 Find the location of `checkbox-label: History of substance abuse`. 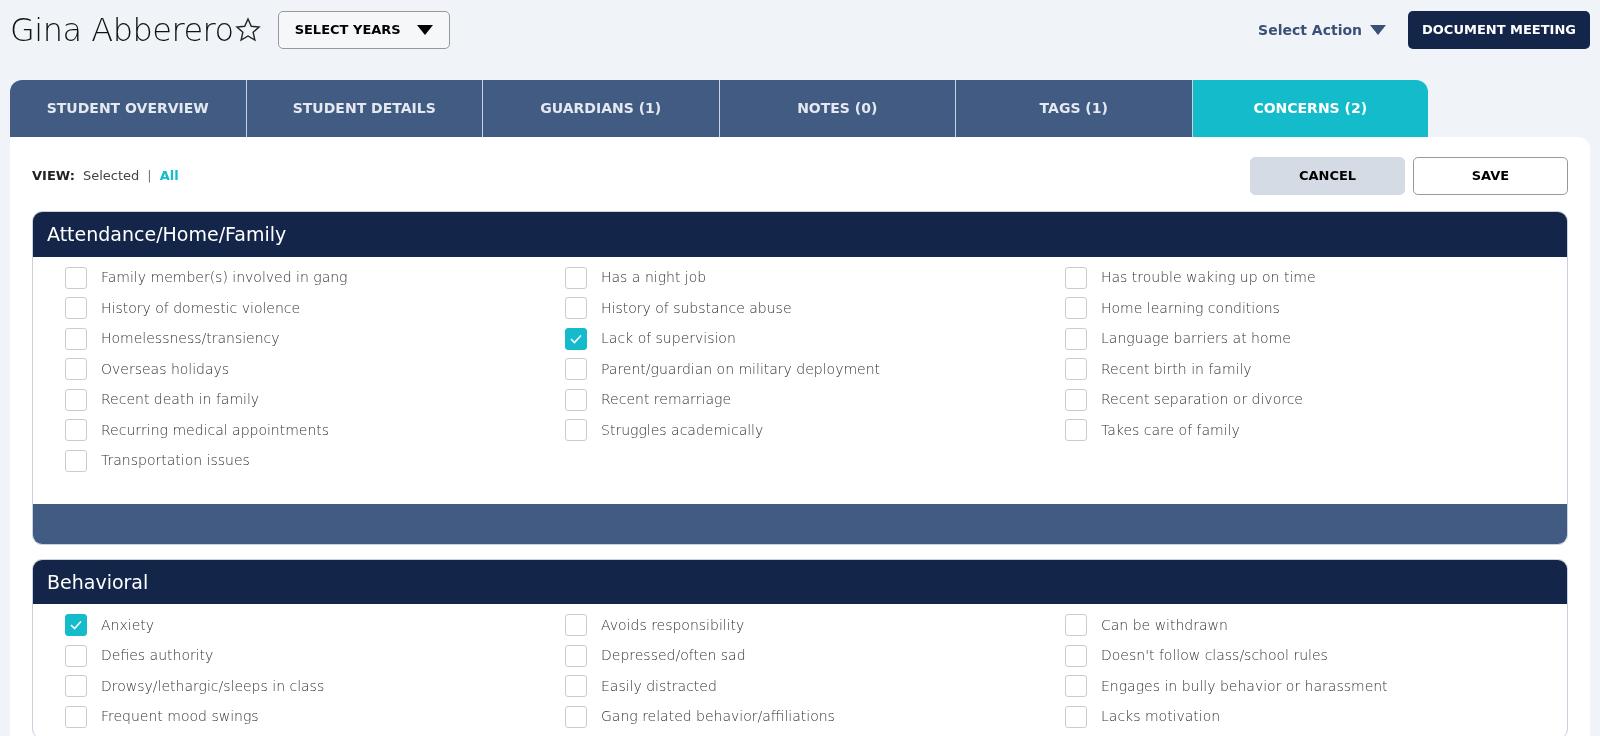

checkbox-label: History of substance abuse is located at coordinates (696, 308).